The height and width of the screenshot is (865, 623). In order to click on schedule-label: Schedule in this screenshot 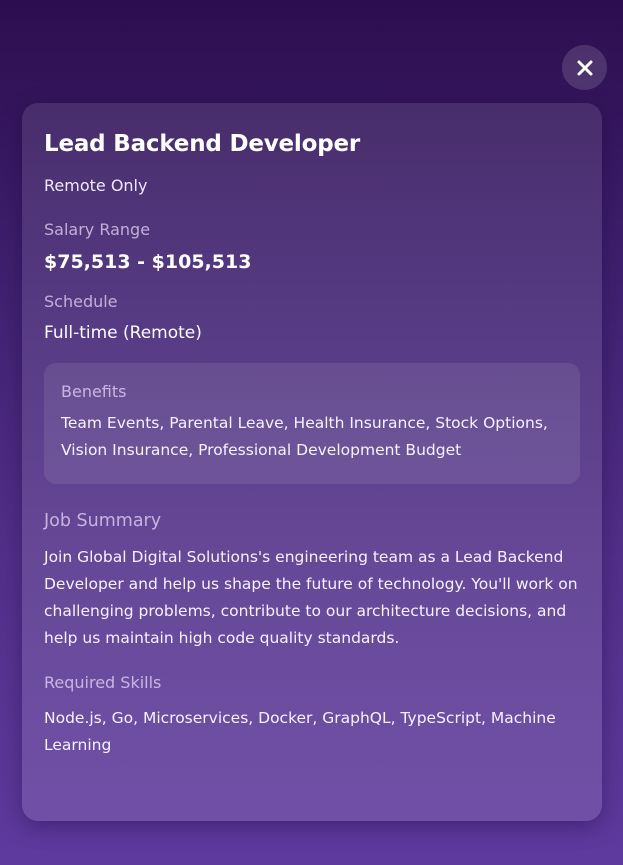, I will do `click(81, 301)`.